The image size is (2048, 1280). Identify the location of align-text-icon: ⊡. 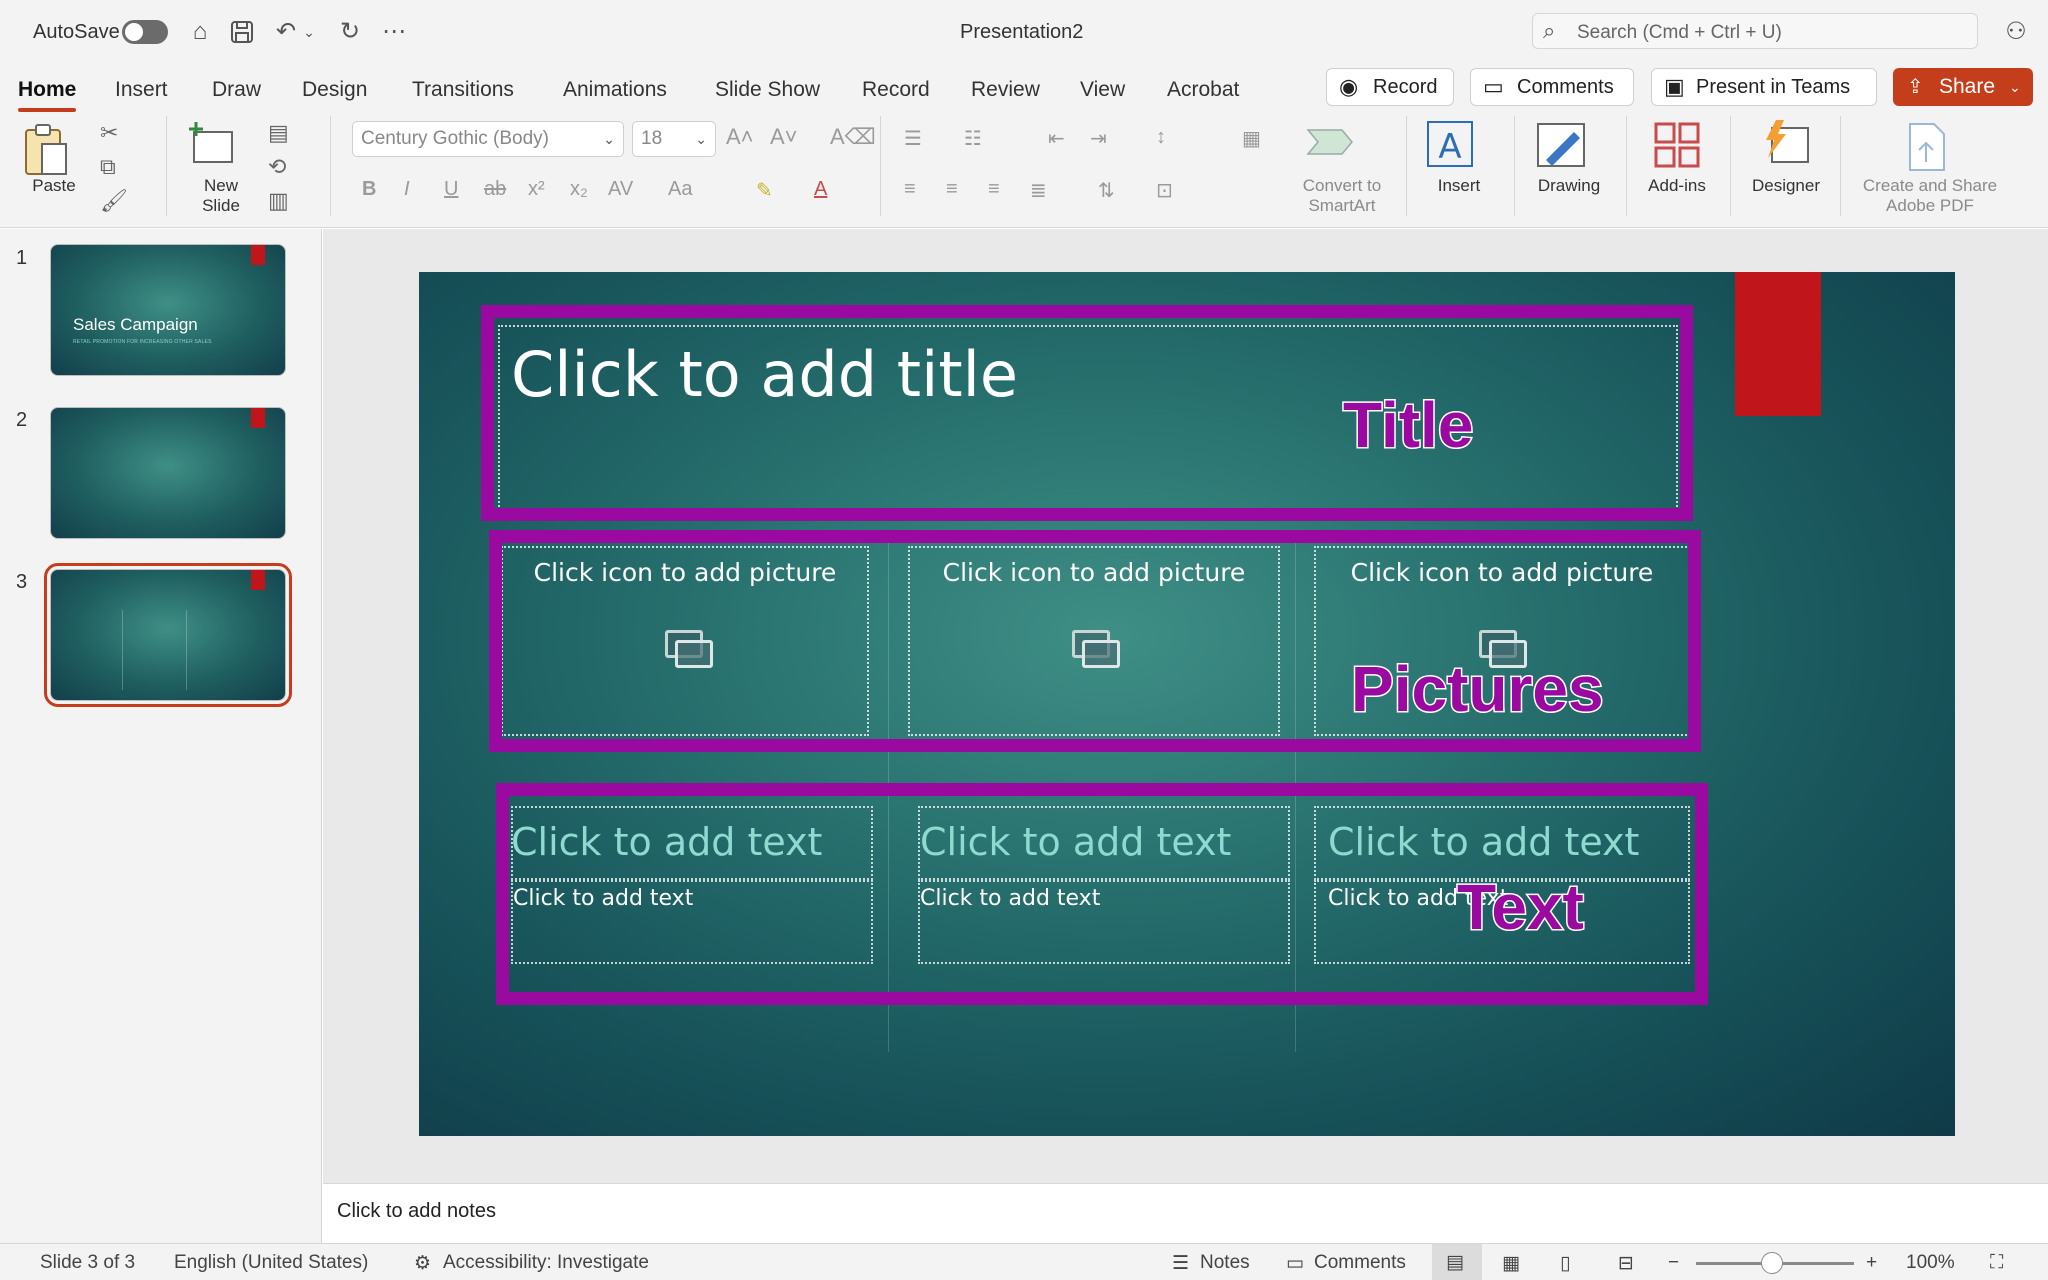
(1164, 190).